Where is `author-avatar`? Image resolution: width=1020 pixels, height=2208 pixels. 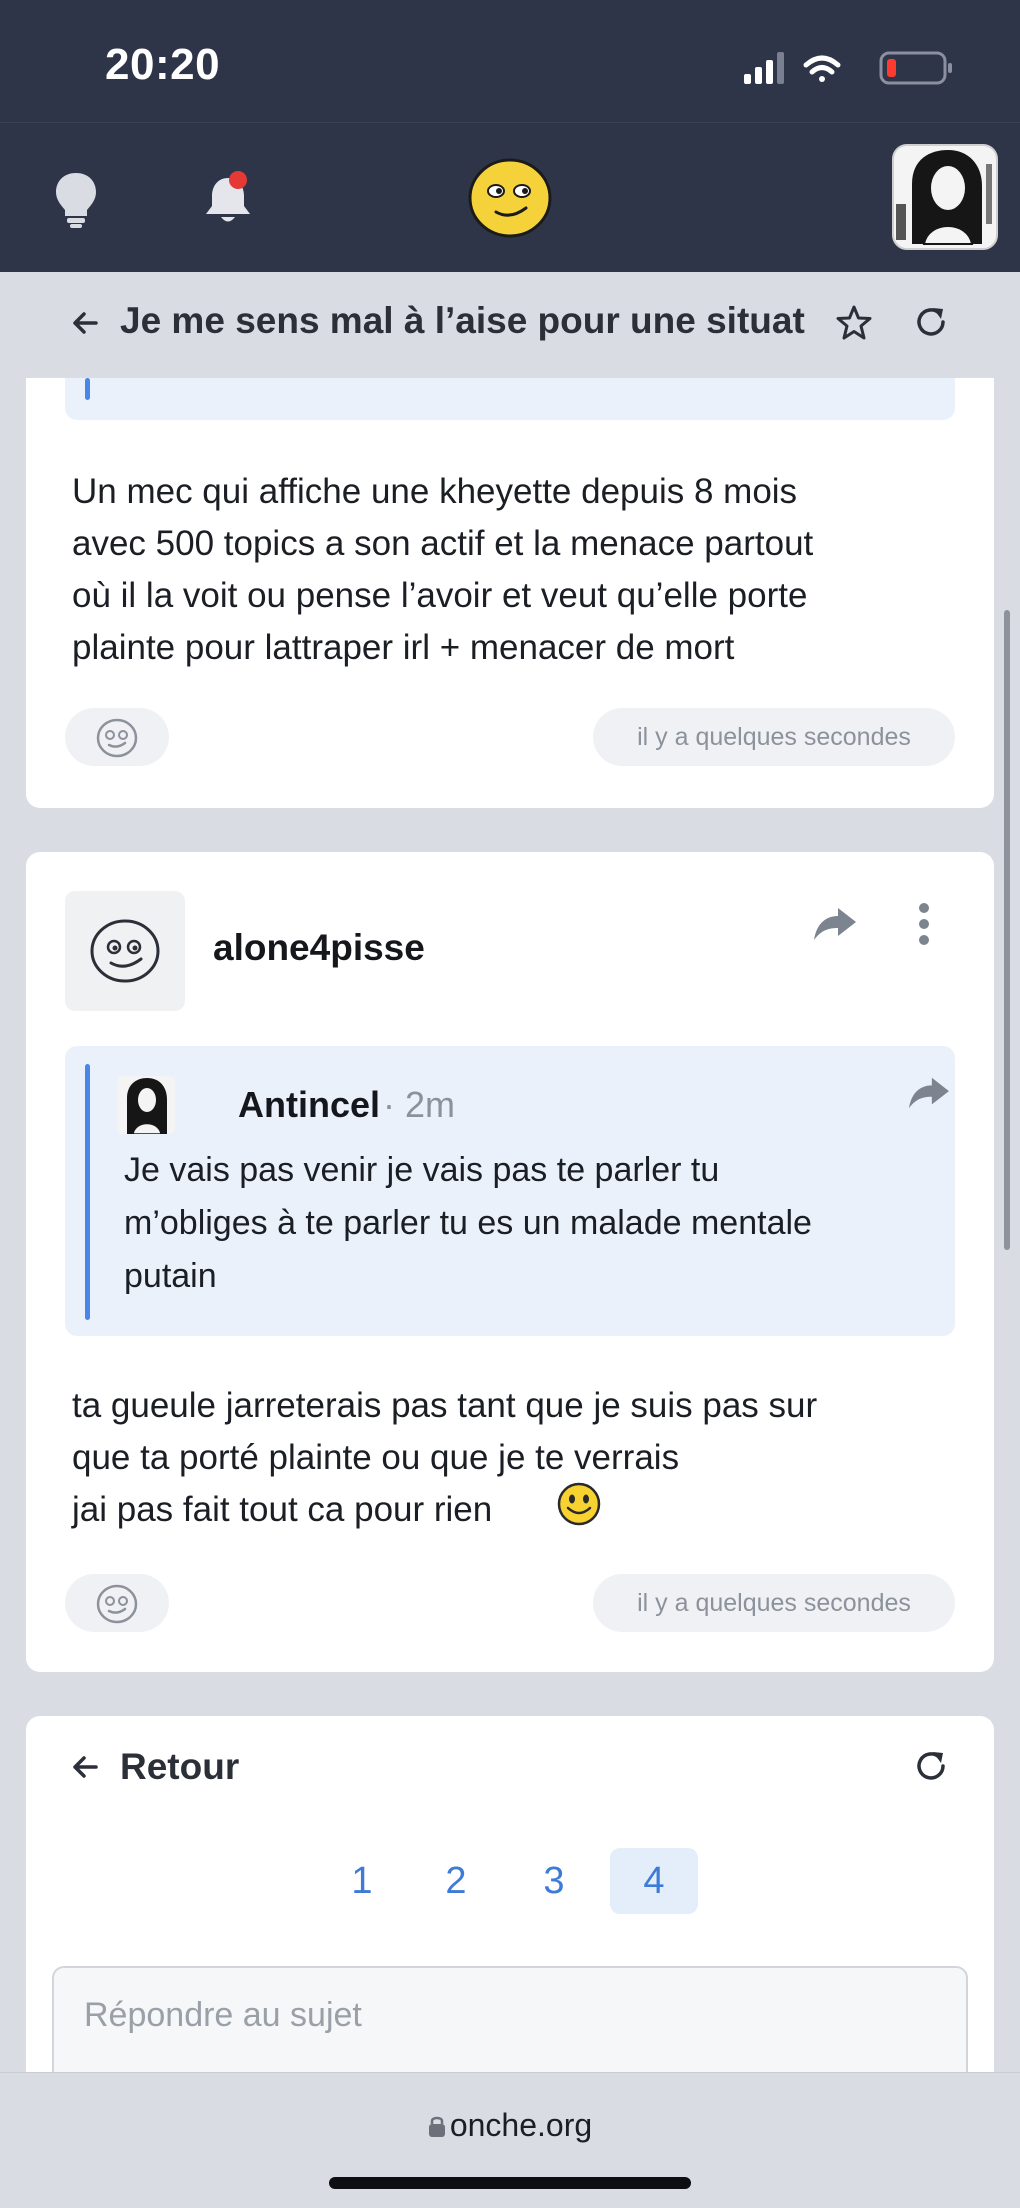
author-avatar is located at coordinates (125, 951).